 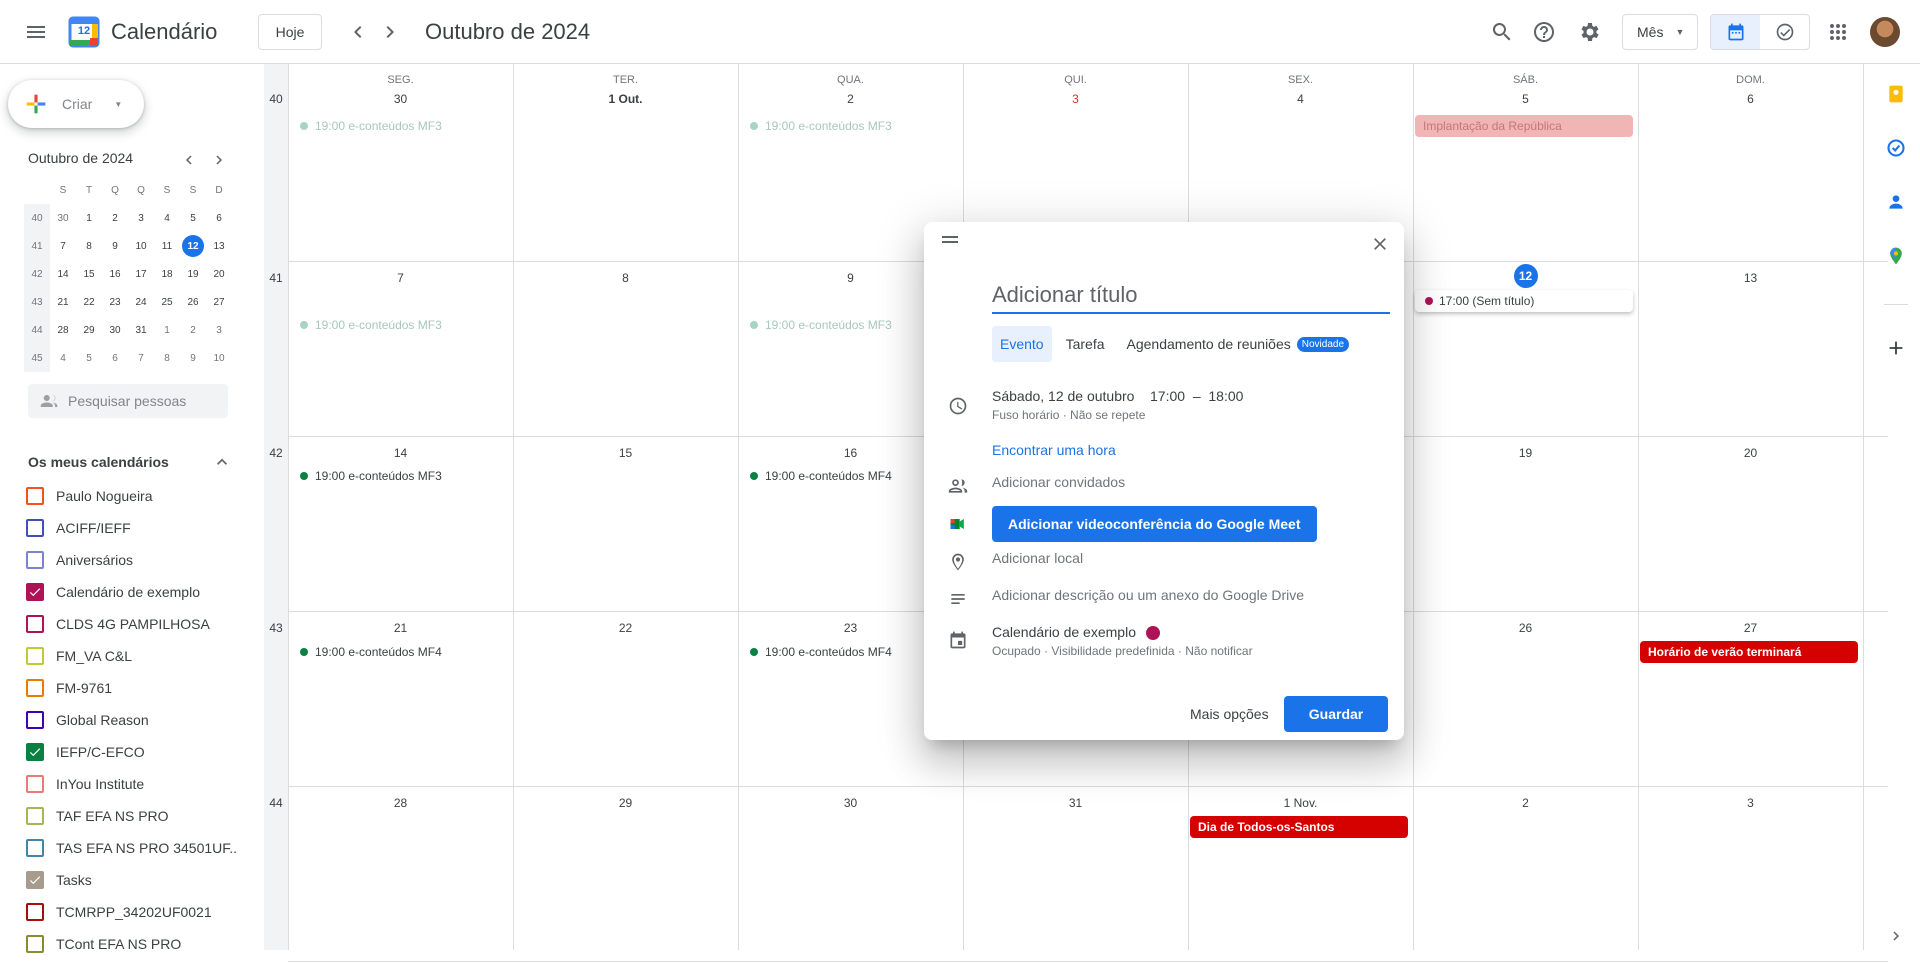 What do you see at coordinates (276, 453) in the screenshot?
I see `week-number: 42` at bounding box center [276, 453].